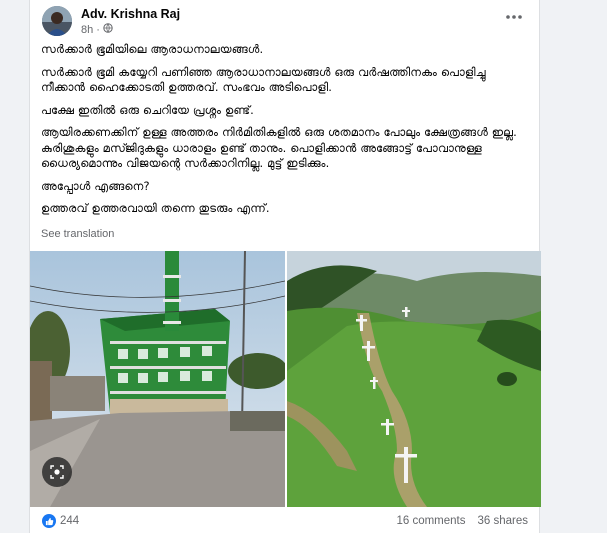  Describe the element at coordinates (286, 23) in the screenshot. I see `post-header: Adv. Krishna Raj 8h ·` at that location.